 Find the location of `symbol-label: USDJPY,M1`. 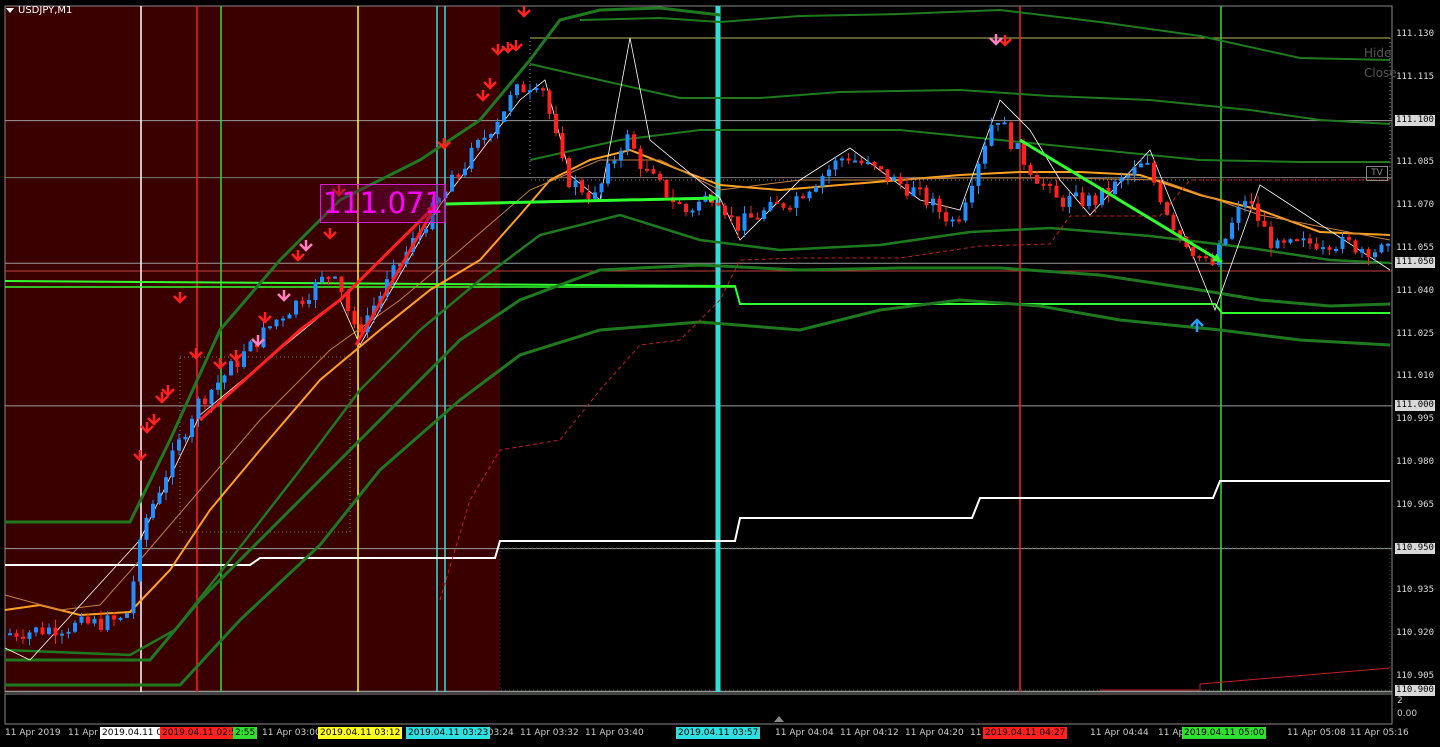

symbol-label: USDJPY,M1 is located at coordinates (39, 10).